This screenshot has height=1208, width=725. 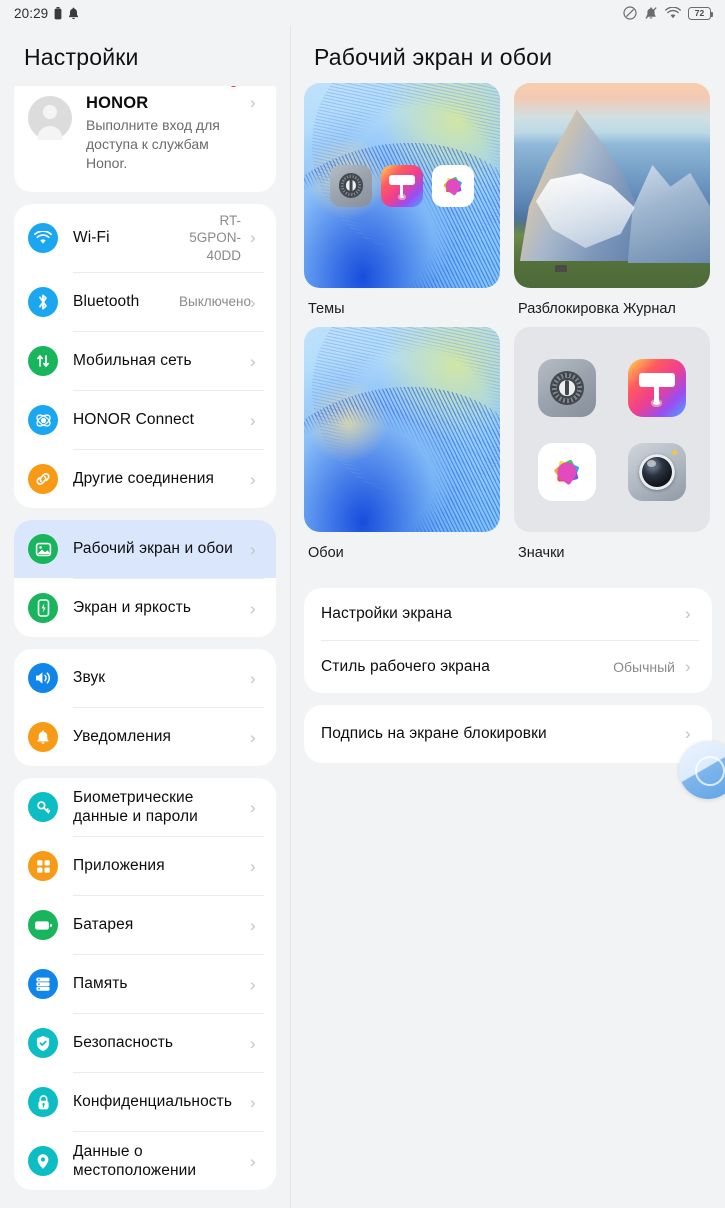 I want to click on sound-icon, so click(x=43, y=678).